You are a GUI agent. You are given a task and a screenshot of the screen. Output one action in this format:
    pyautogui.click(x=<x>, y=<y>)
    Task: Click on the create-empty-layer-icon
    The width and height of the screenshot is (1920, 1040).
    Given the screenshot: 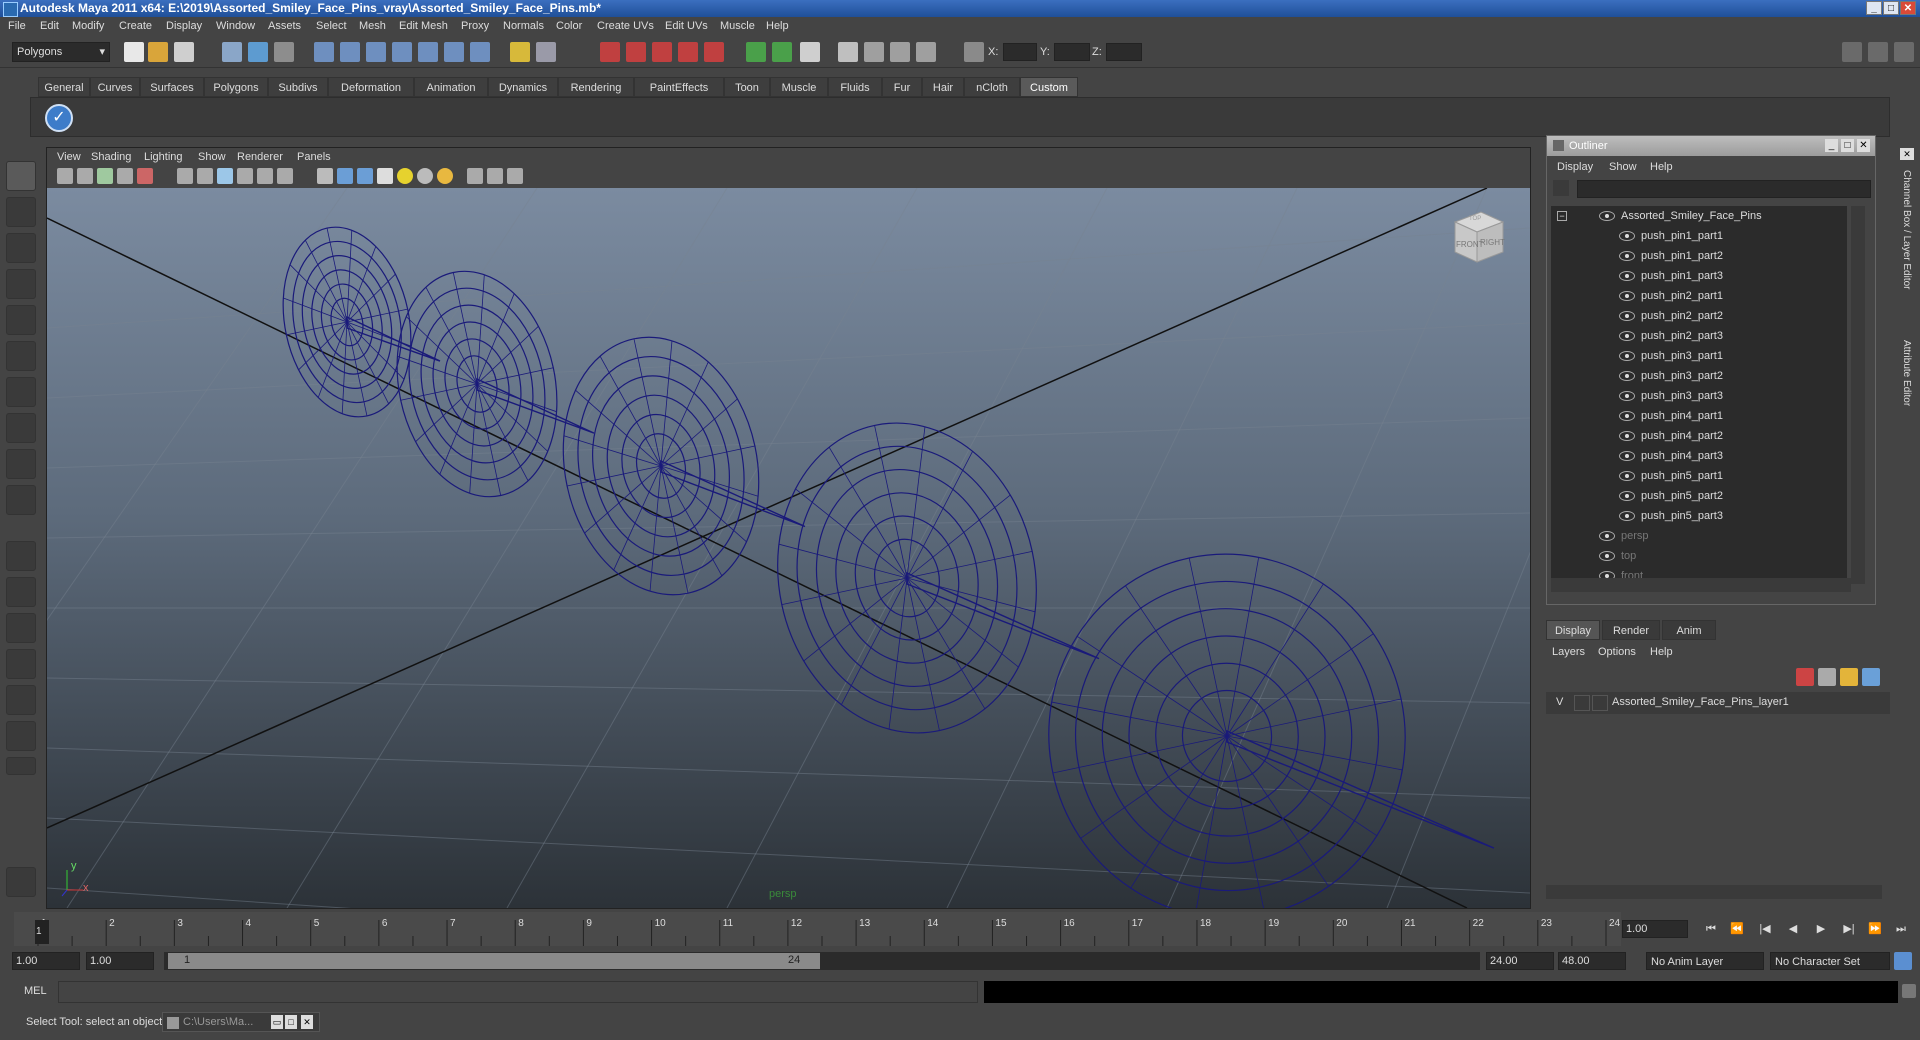 What is the action you would take?
    pyautogui.click(x=1805, y=677)
    